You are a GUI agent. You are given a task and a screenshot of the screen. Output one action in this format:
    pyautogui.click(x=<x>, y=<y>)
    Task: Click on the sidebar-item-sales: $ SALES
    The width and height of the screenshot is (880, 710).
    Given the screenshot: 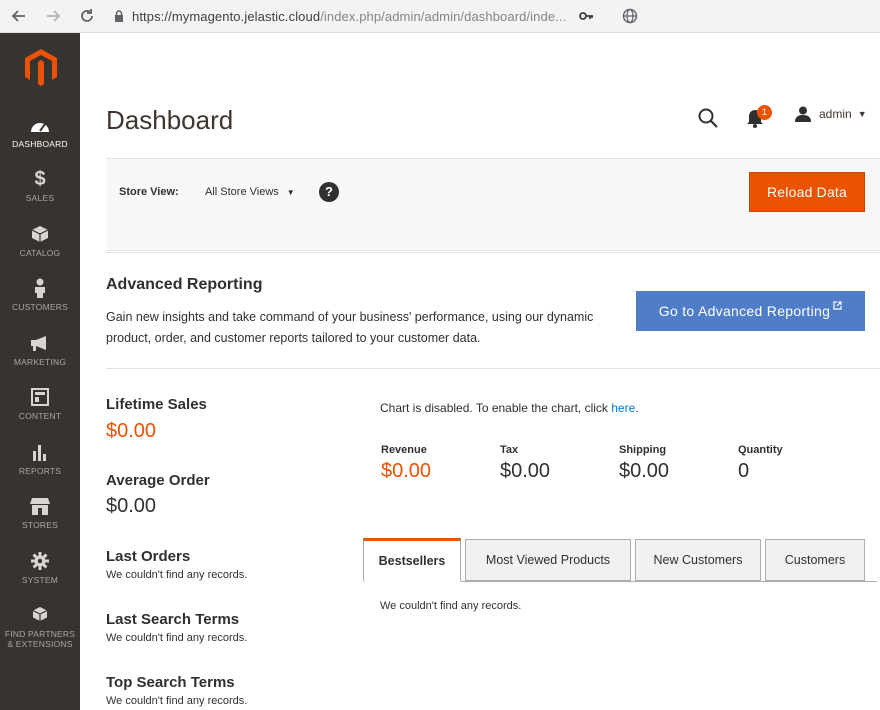 What is the action you would take?
    pyautogui.click(x=40, y=194)
    